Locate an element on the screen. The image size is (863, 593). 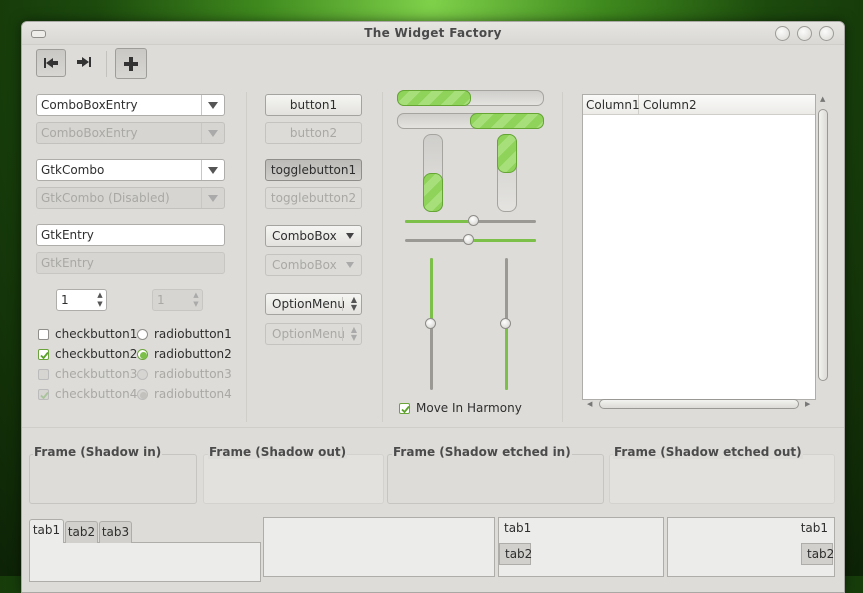
hscale2-fill is located at coordinates (502, 240).